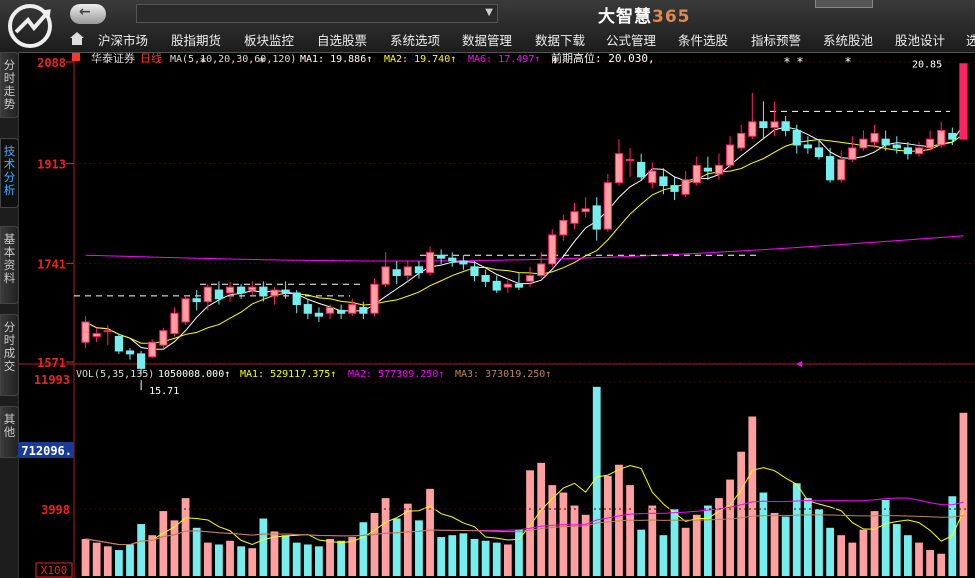  I want to click on menu-item-9: 条件选股, so click(703, 39).